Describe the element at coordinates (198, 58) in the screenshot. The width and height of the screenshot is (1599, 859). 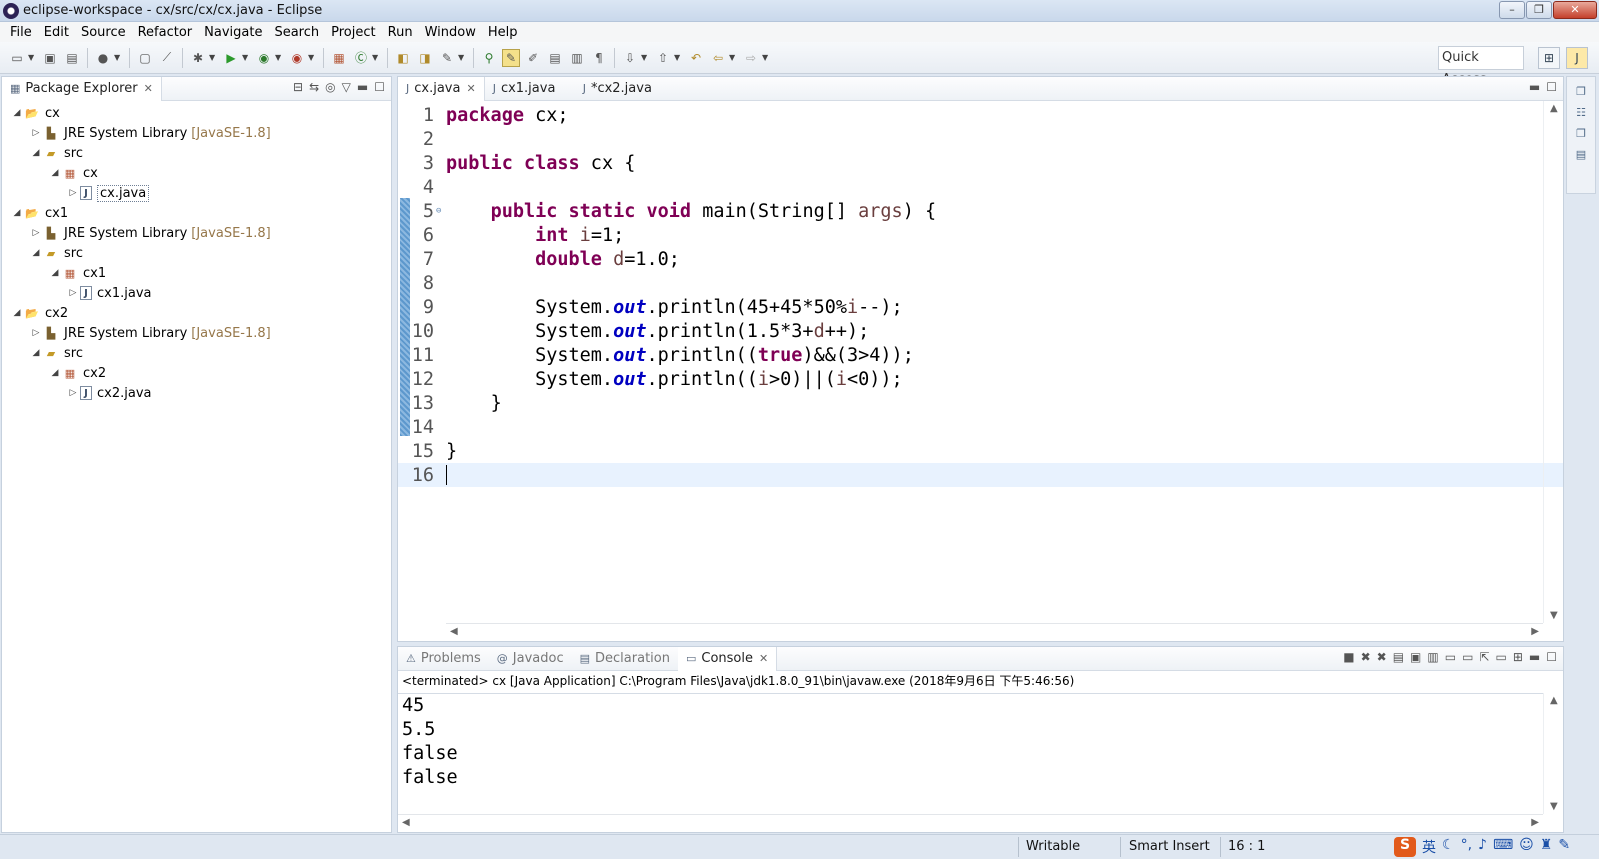
I see `debug-icon: ✱` at that location.